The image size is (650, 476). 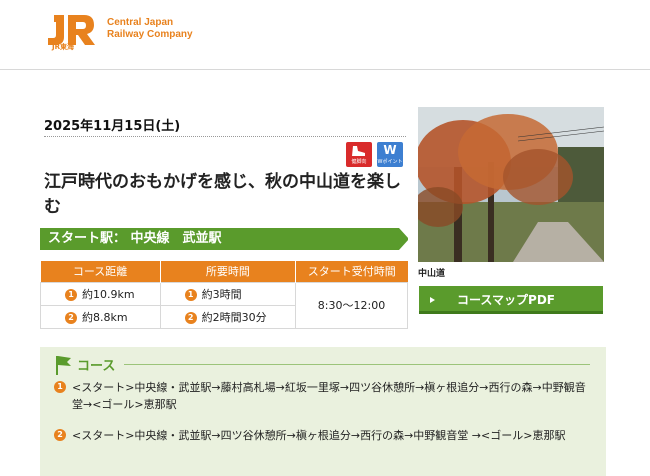 What do you see at coordinates (357, 364) in the screenshot?
I see `course-heading-rule` at bounding box center [357, 364].